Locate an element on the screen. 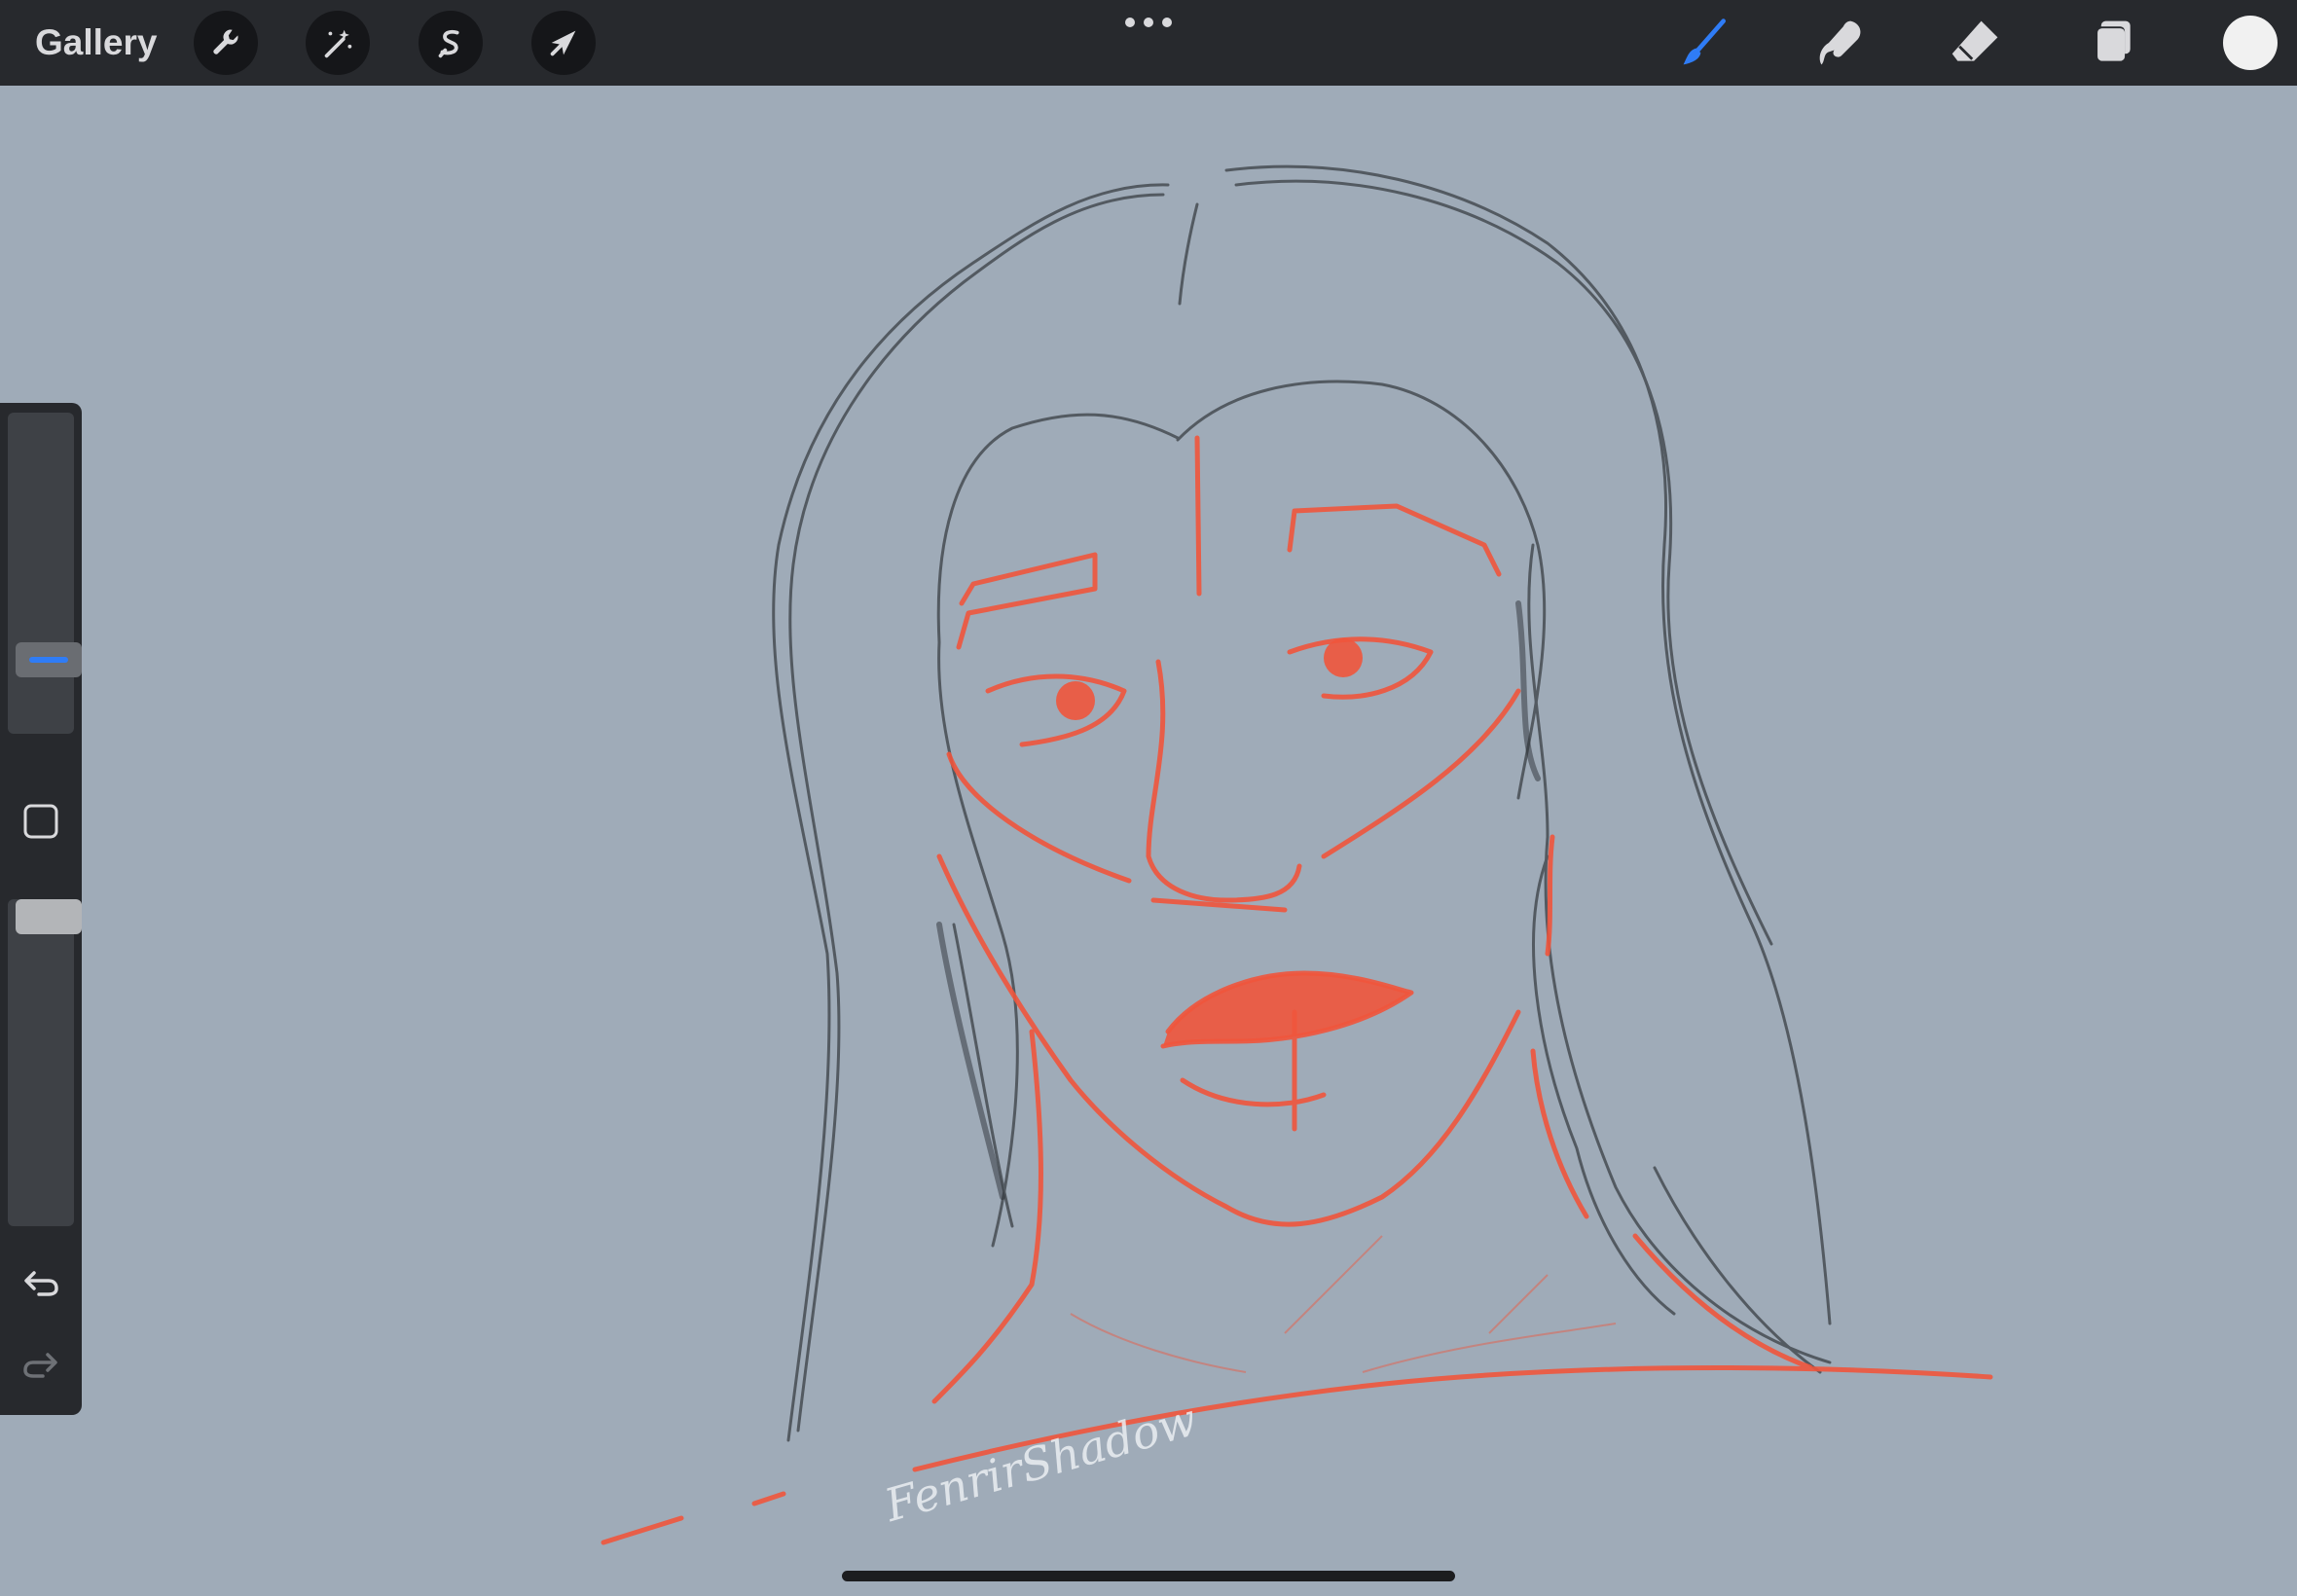 The image size is (2297, 1596). square-modify-icon is located at coordinates (40, 821).